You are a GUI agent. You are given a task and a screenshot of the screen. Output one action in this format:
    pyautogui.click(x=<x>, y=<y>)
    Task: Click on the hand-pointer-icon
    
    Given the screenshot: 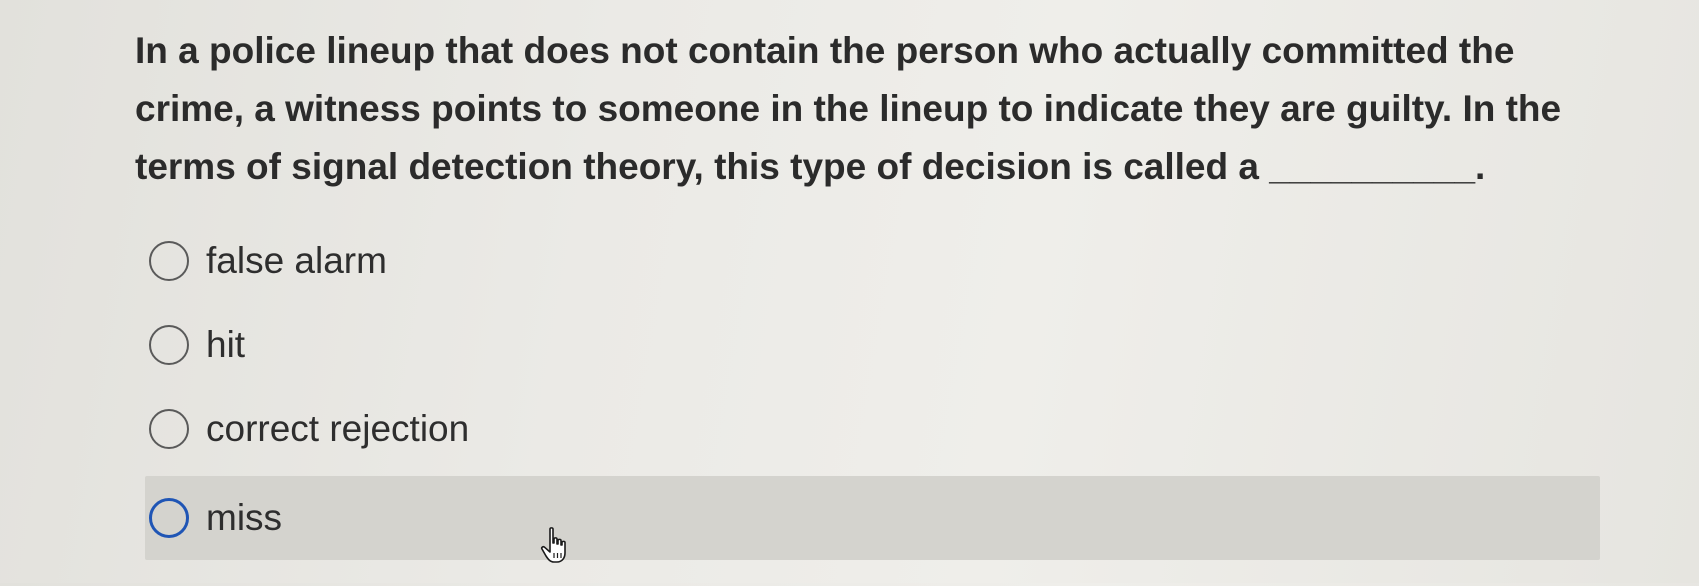 What is the action you would take?
    pyautogui.click(x=553, y=545)
    